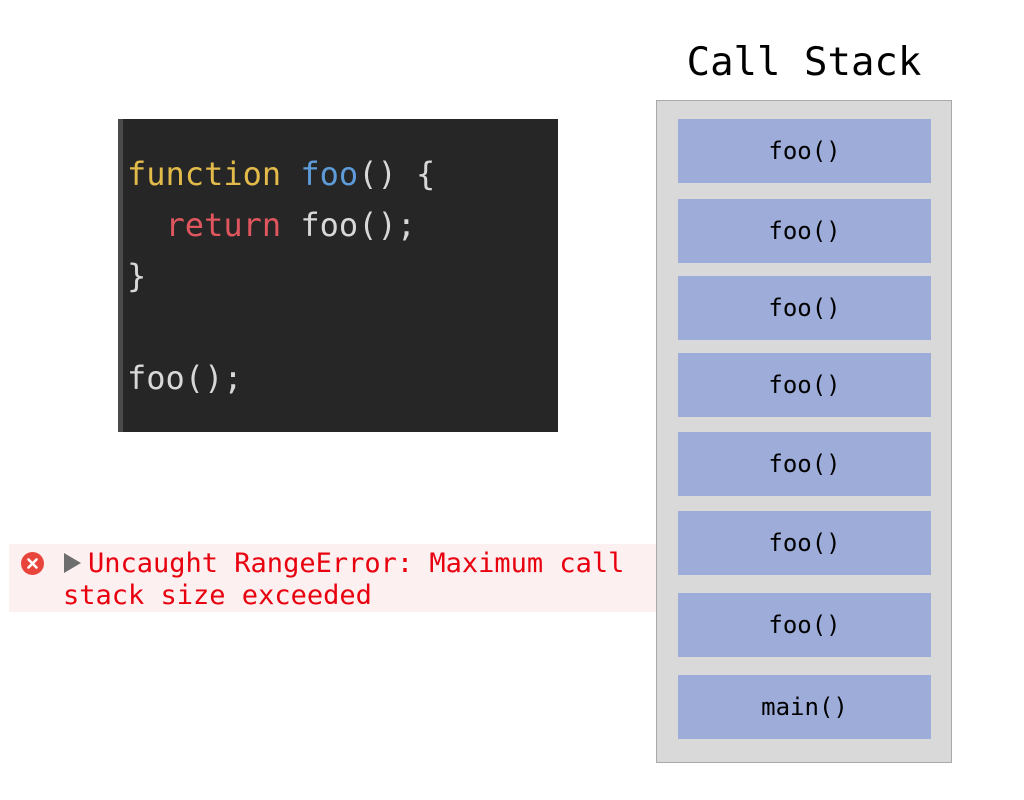 The image size is (1024, 800). I want to click on code-function-name: foo, so click(329, 174).